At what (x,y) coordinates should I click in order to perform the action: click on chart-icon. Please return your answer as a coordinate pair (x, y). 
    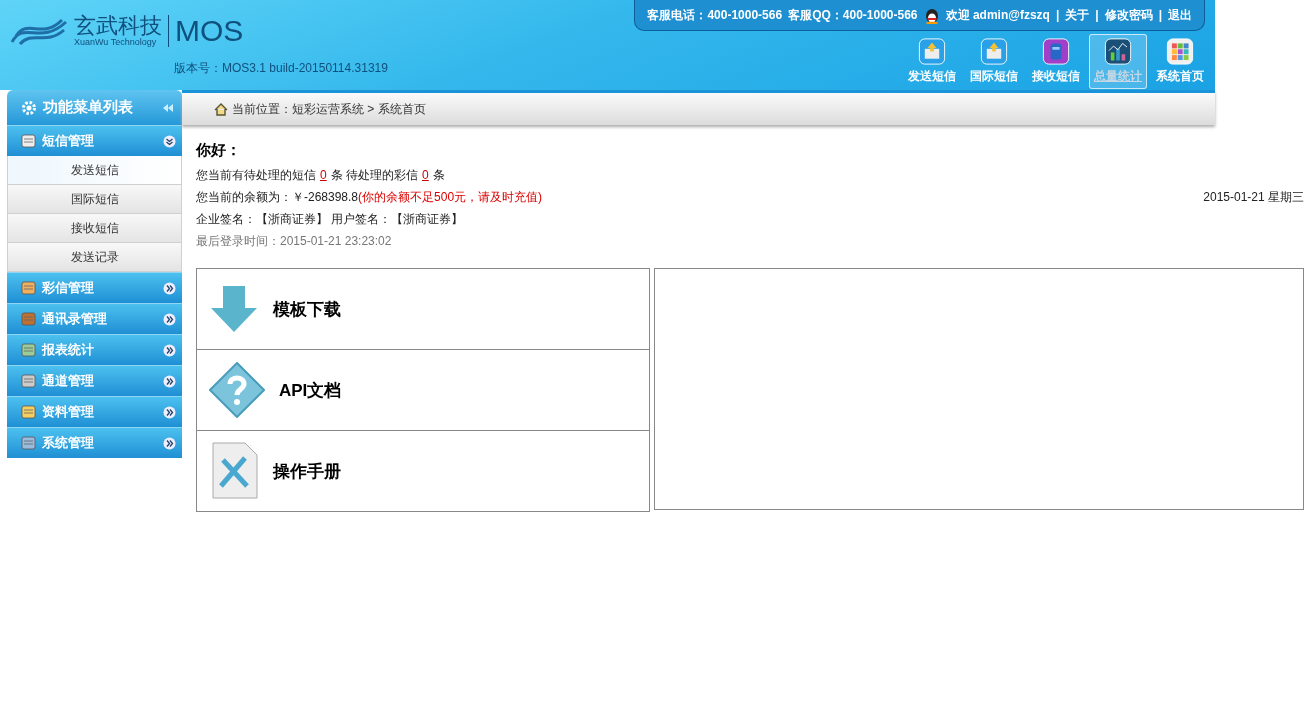
    Looking at the image, I should click on (1118, 51).